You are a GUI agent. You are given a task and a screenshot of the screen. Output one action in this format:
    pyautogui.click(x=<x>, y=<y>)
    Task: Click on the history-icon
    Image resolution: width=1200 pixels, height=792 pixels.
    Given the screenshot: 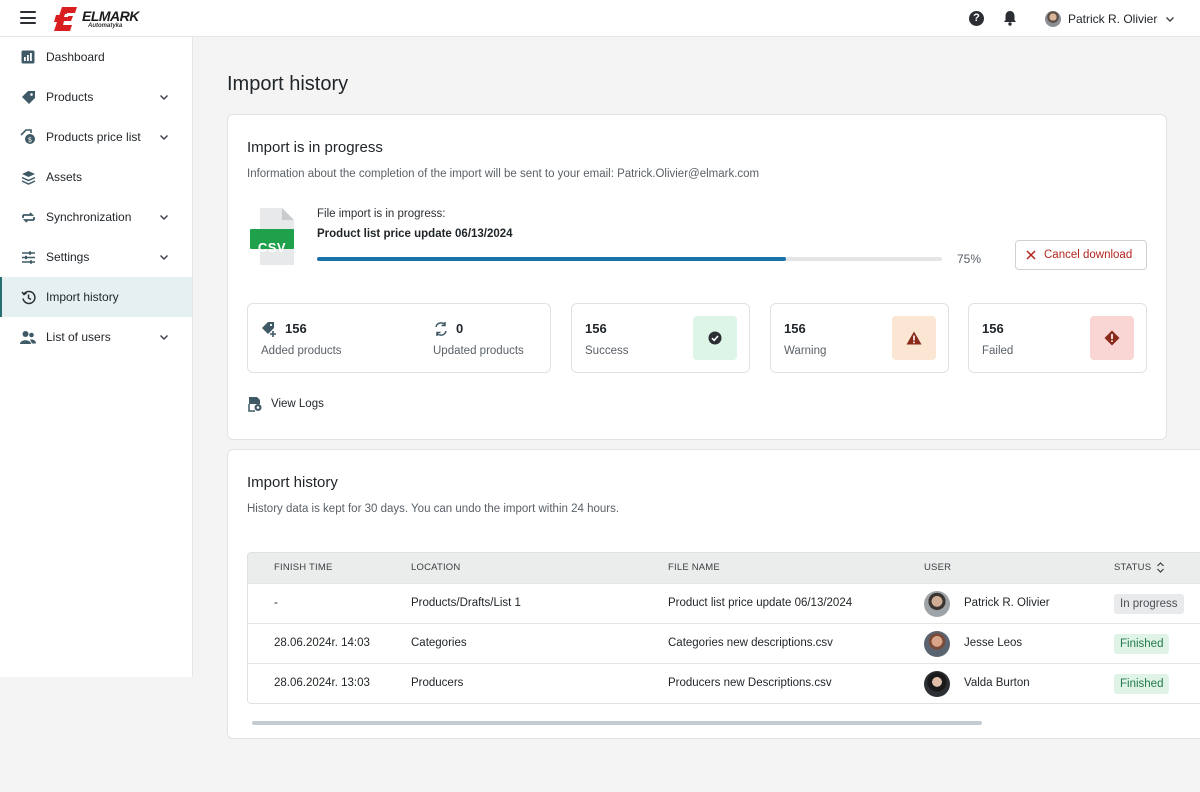 What is the action you would take?
    pyautogui.click(x=28, y=297)
    